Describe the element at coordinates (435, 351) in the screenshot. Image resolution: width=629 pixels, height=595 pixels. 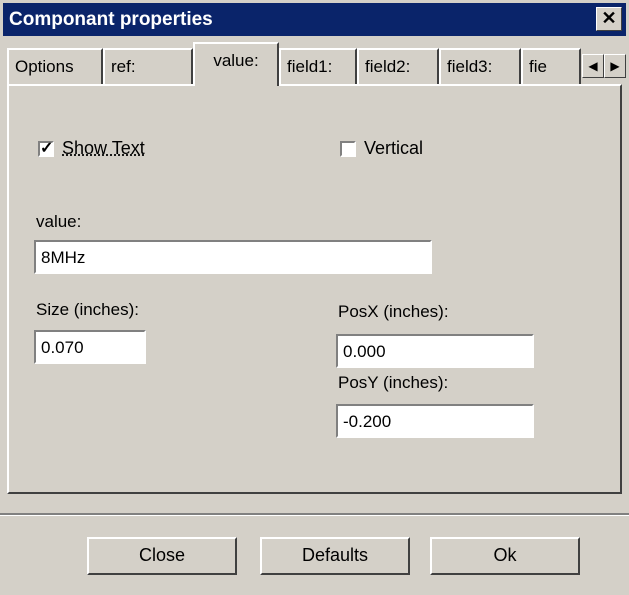
I see `posx-field: 0.000` at that location.